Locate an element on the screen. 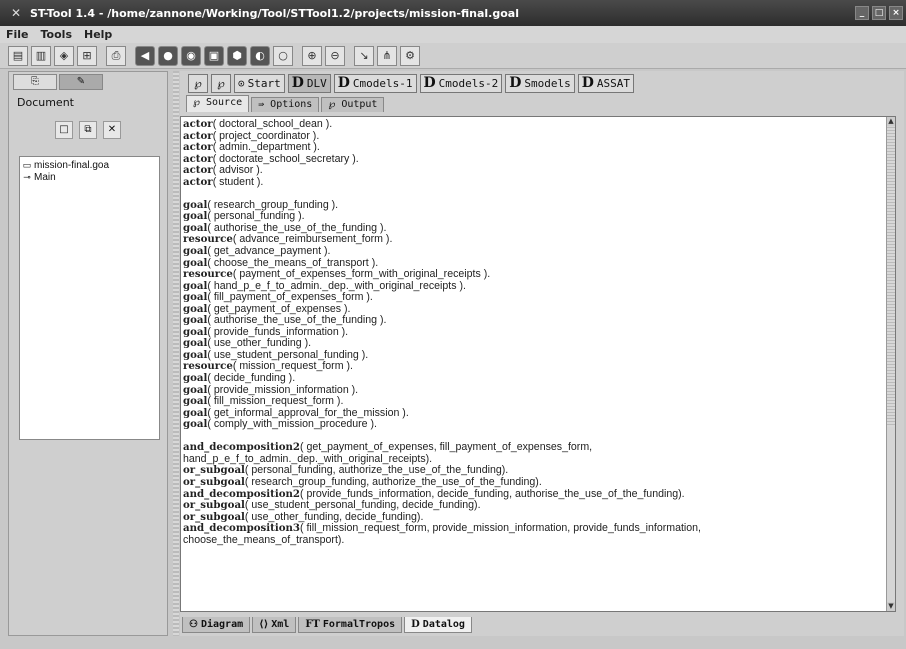  source-text: ( admin._department ). is located at coordinates (266, 147).